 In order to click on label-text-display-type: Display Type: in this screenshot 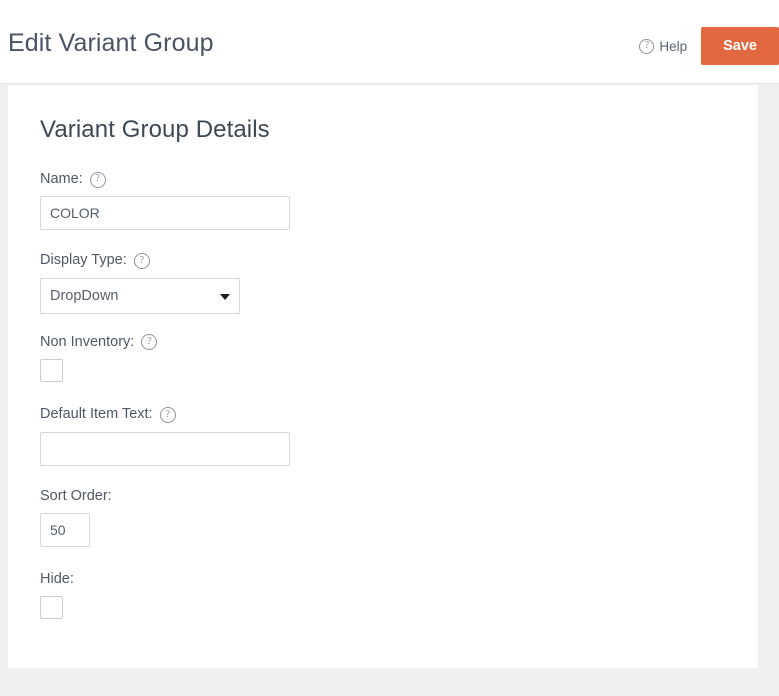, I will do `click(83, 260)`.